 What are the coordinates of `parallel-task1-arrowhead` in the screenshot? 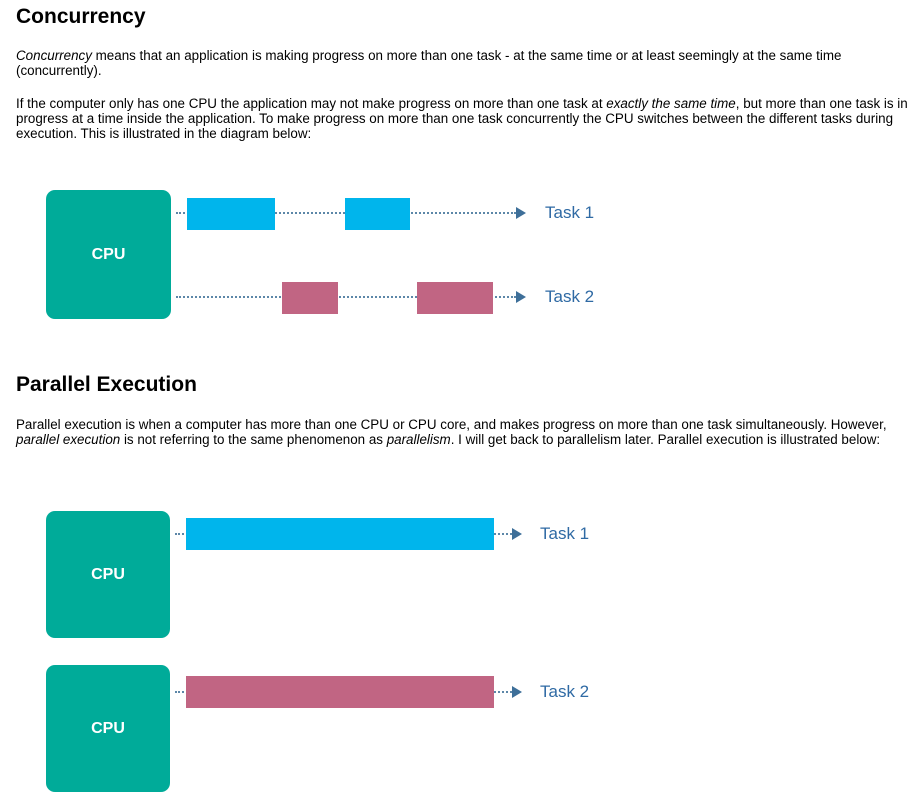 It's located at (517, 534).